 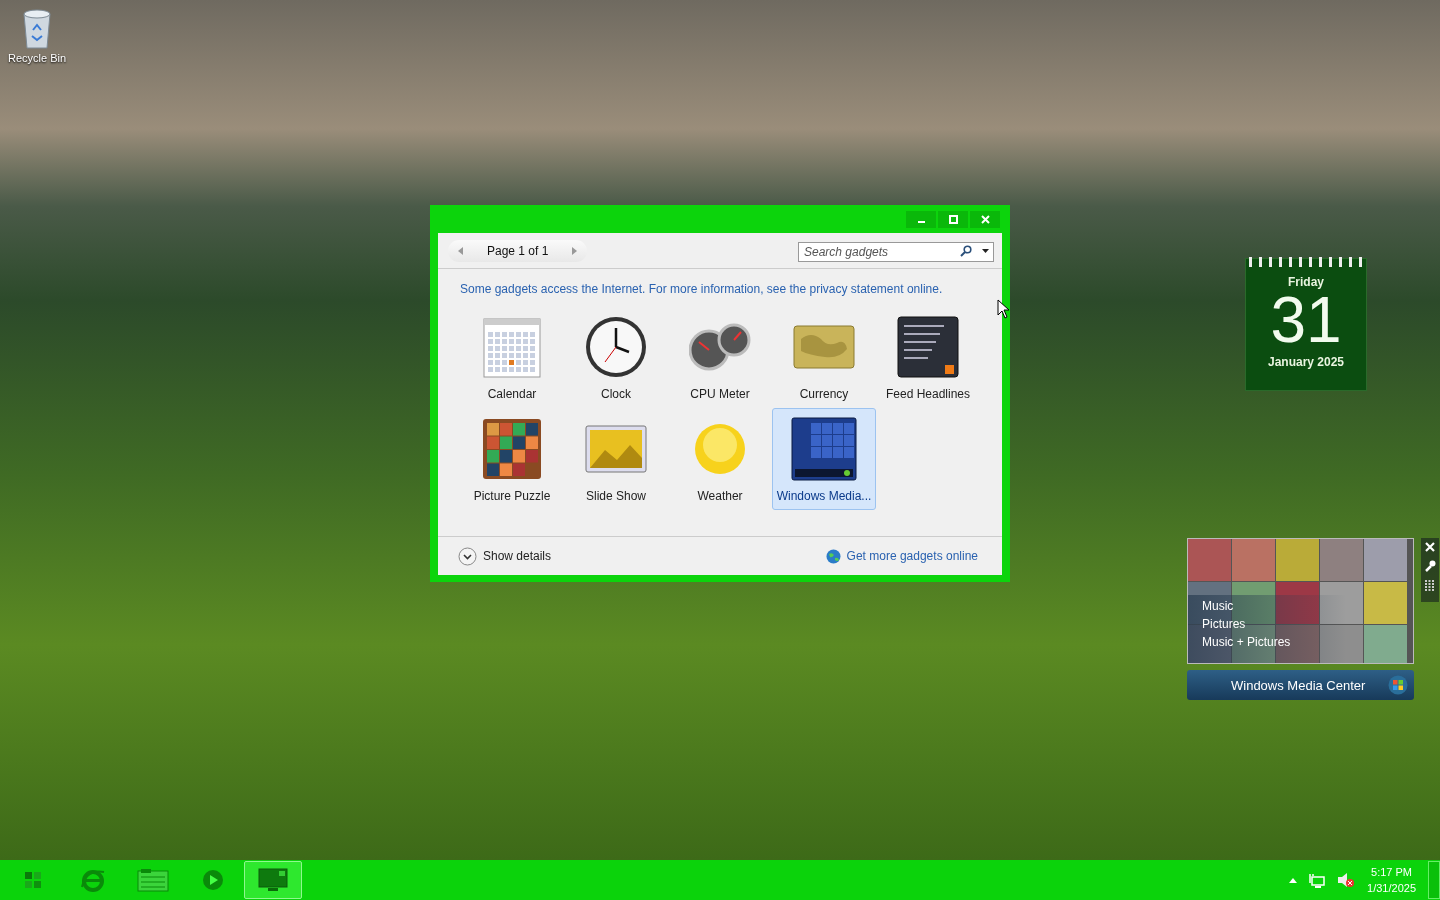 What do you see at coordinates (1434, 880) in the screenshot?
I see `show-desktop-button` at bounding box center [1434, 880].